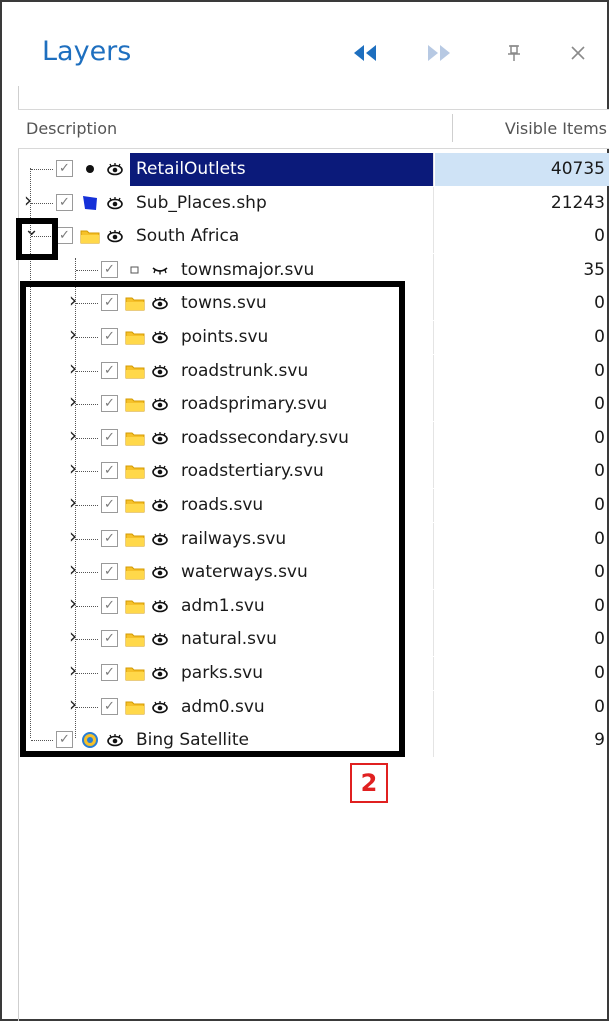 The height and width of the screenshot is (1021, 609). I want to click on collapse-left-button, so click(365, 53).